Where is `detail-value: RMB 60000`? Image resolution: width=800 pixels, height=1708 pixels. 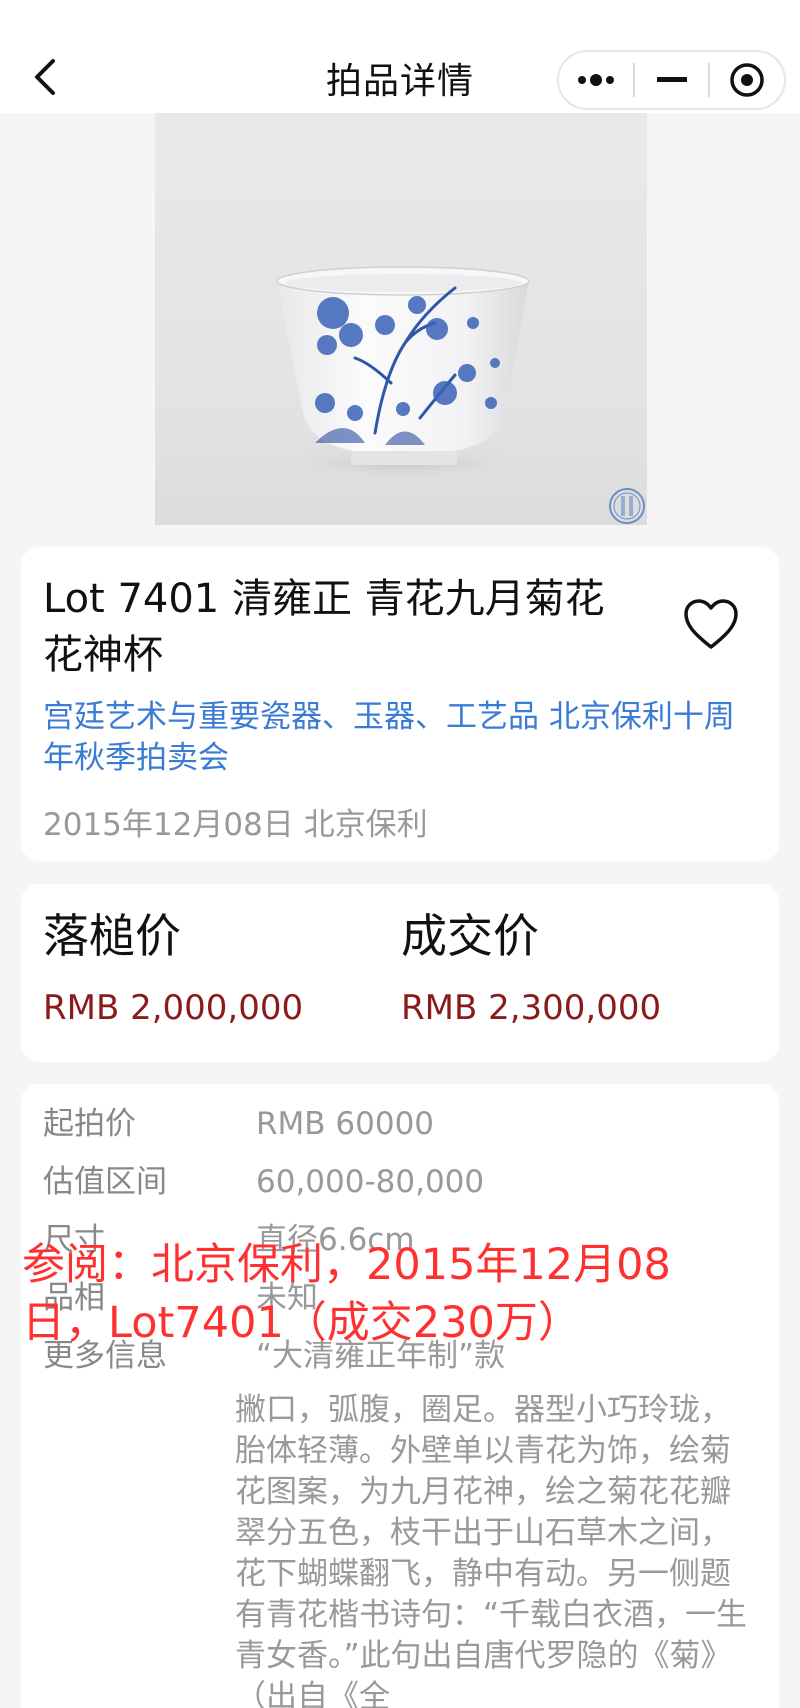 detail-value: RMB 60000 is located at coordinates (345, 1124).